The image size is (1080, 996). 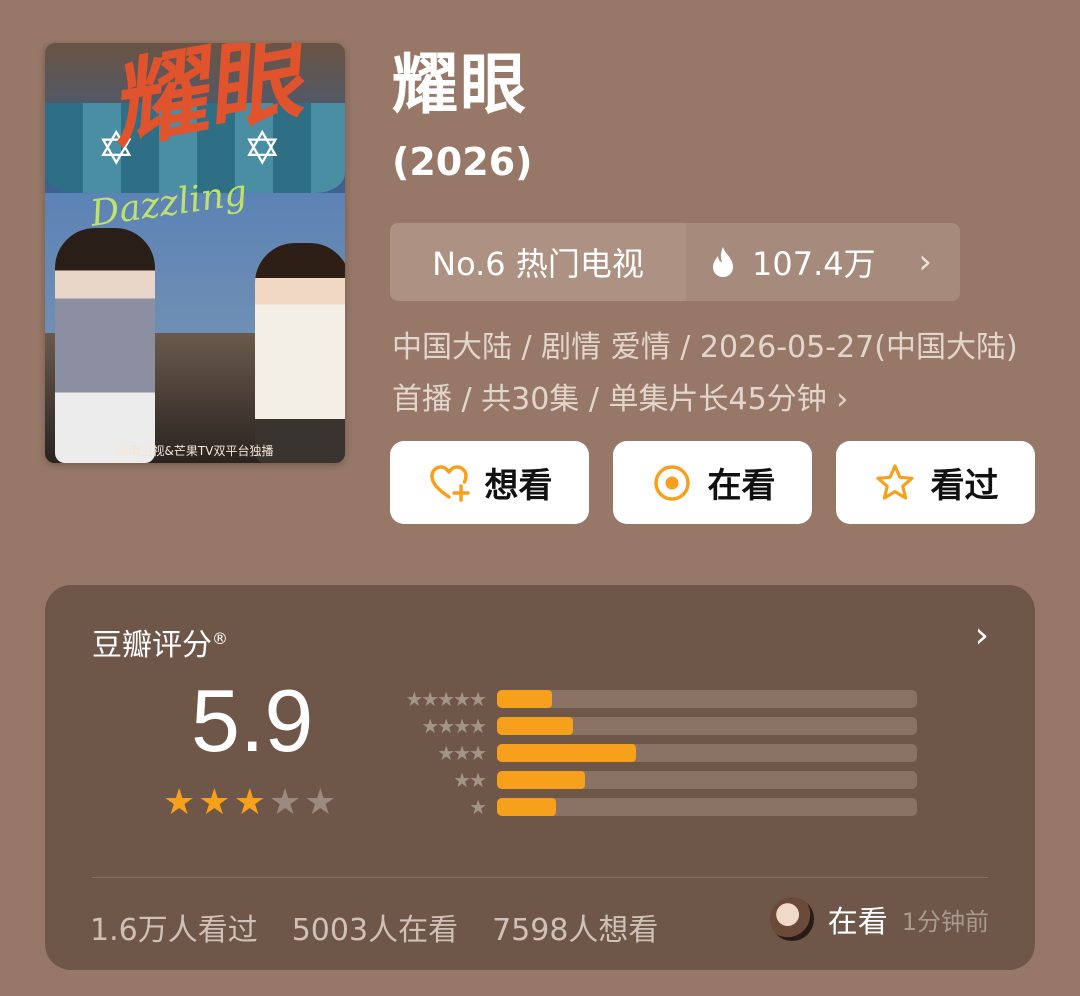 What do you see at coordinates (300, 353) in the screenshot?
I see `poster-figure-male` at bounding box center [300, 353].